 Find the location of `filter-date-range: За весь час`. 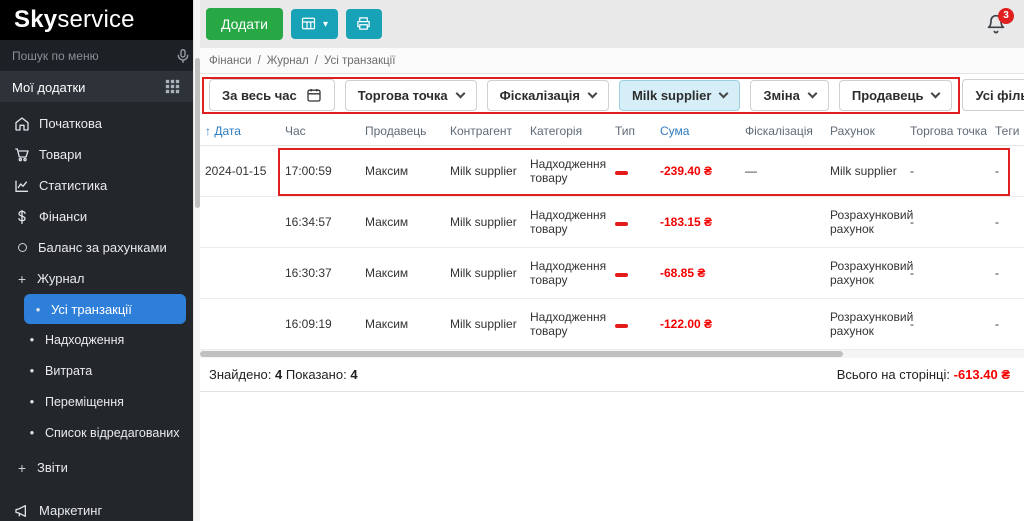

filter-date-range: За весь час is located at coordinates (272, 95).